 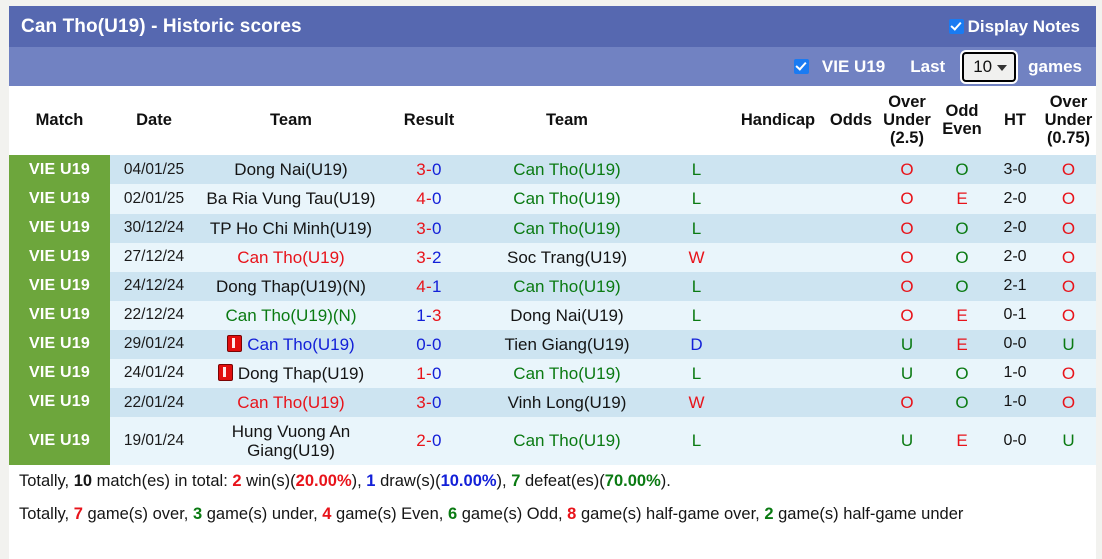 I want to click on s2-t7: game(s) half-game under, so click(x=868, y=513).